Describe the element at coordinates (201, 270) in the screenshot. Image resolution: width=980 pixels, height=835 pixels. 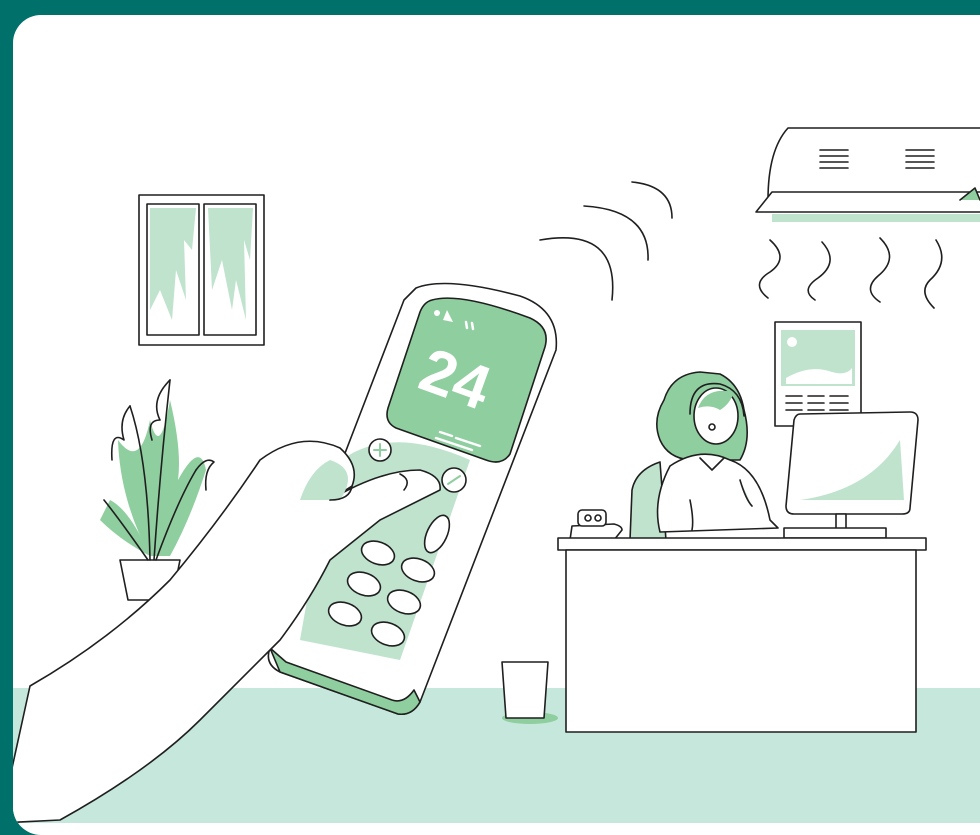
I see `window-icon` at that location.